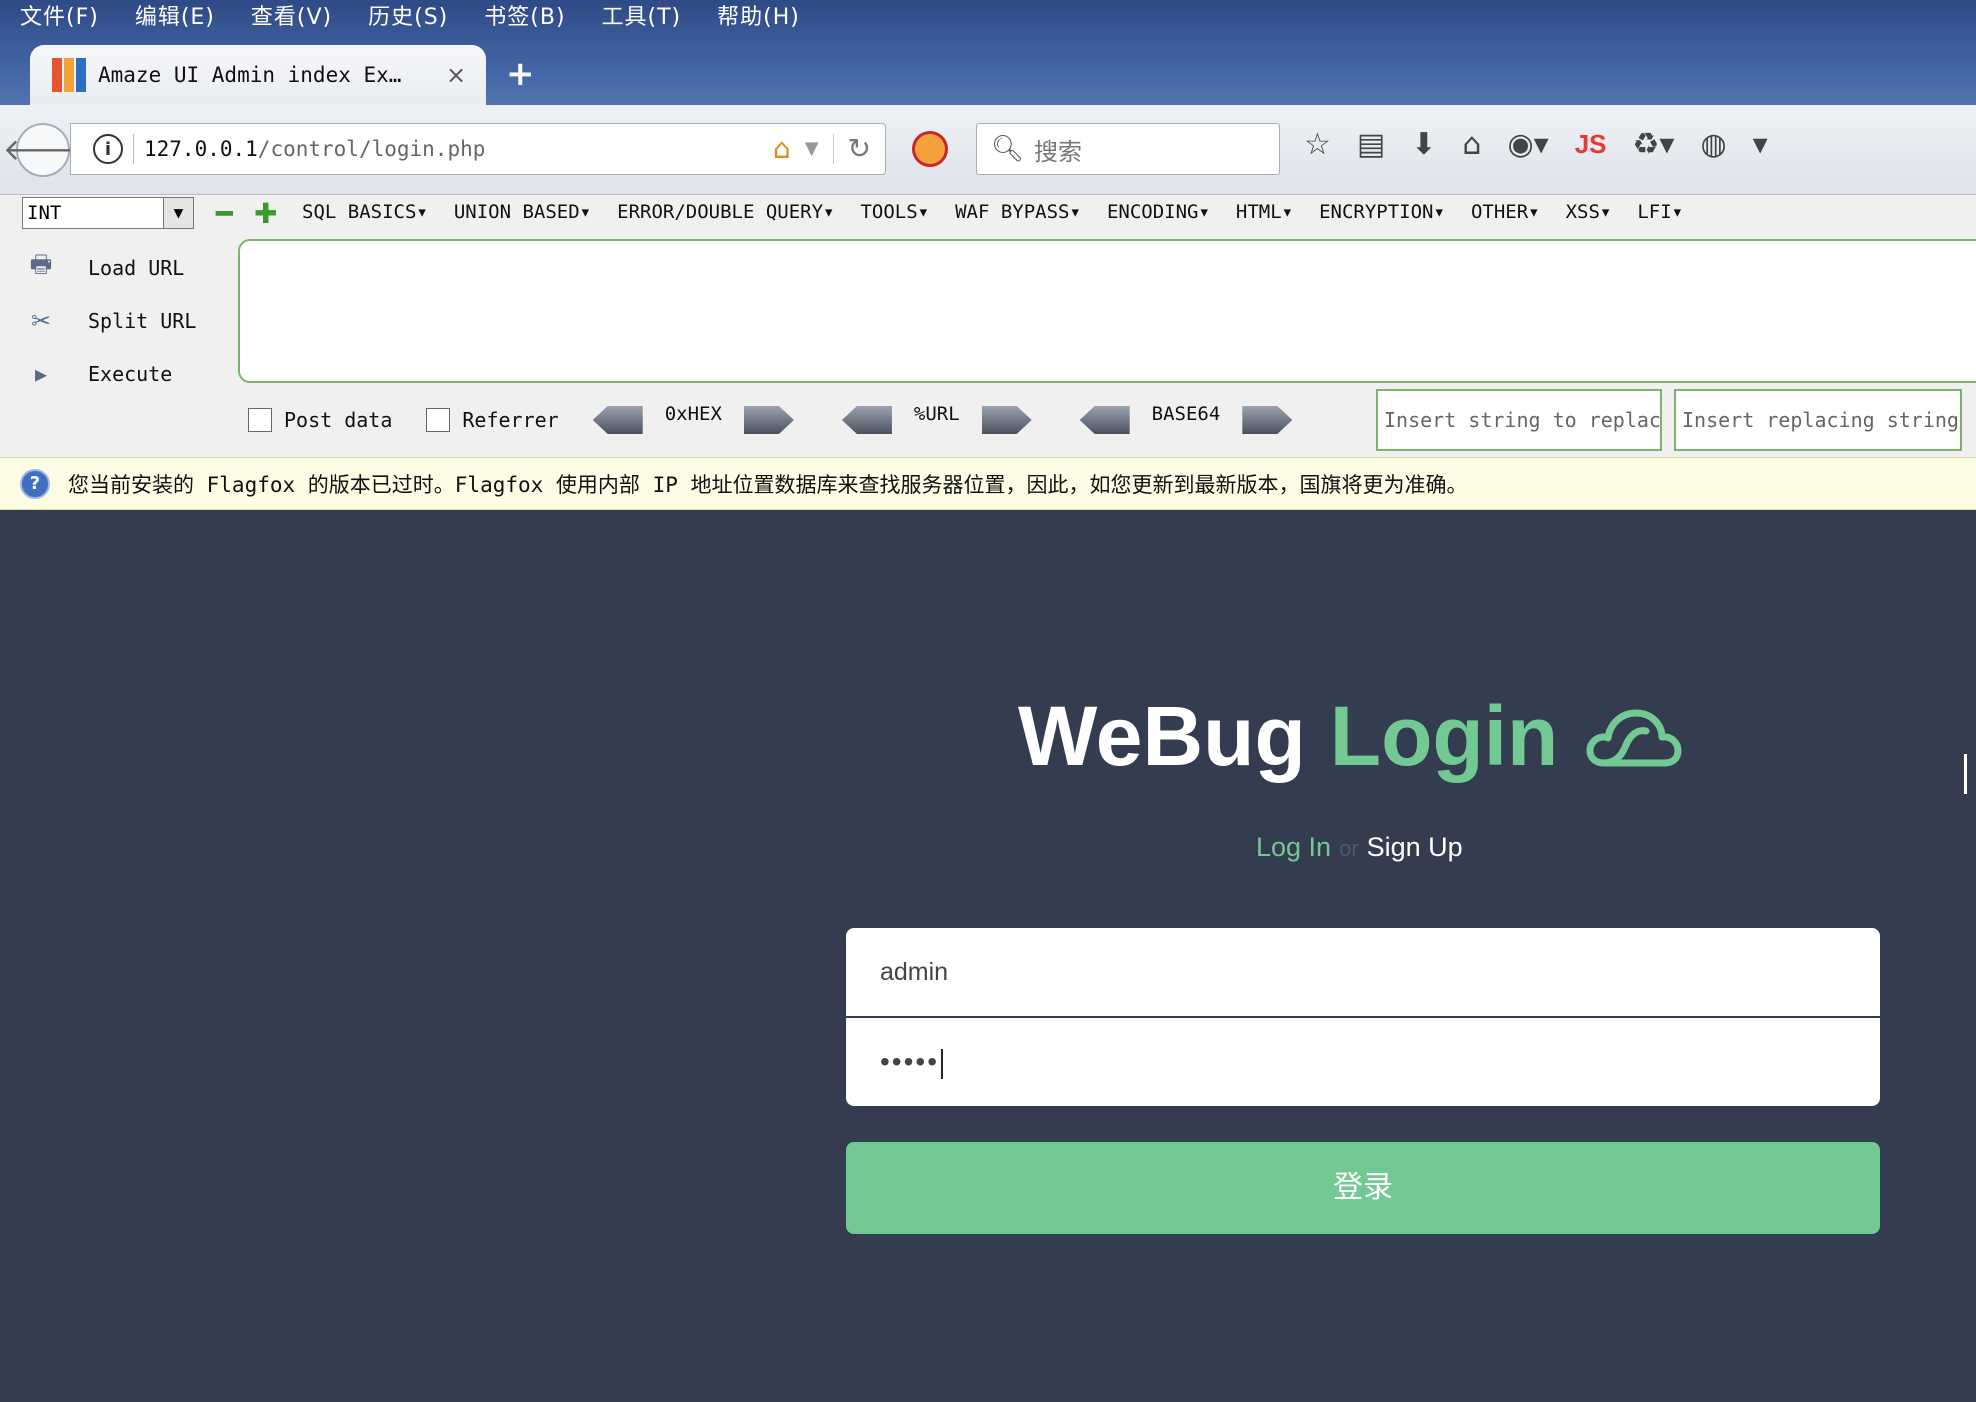 The width and height of the screenshot is (1976, 1402). Describe the element at coordinates (1589, 212) in the screenshot. I see `hb-menu-xss: XSS▾` at that location.